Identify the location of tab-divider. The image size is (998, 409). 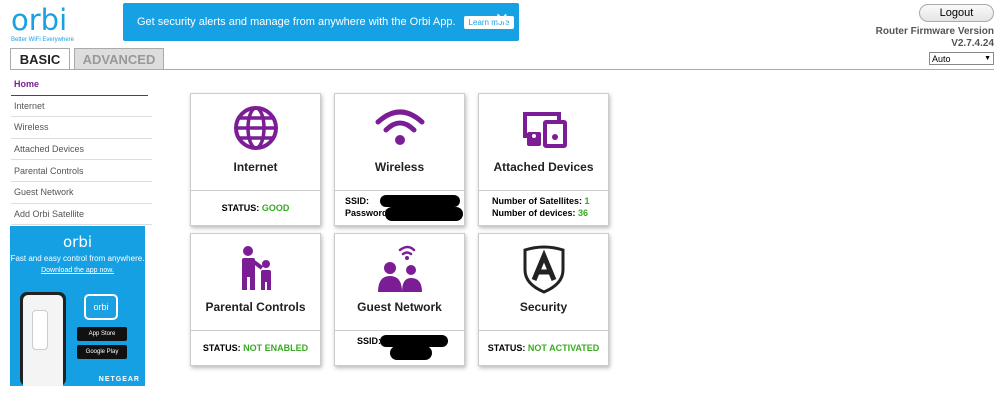
(502, 69).